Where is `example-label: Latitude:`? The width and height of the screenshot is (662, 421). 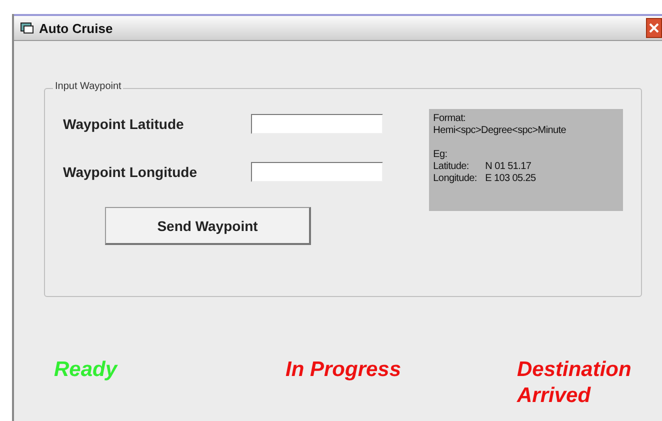 example-label: Latitude: is located at coordinates (451, 167).